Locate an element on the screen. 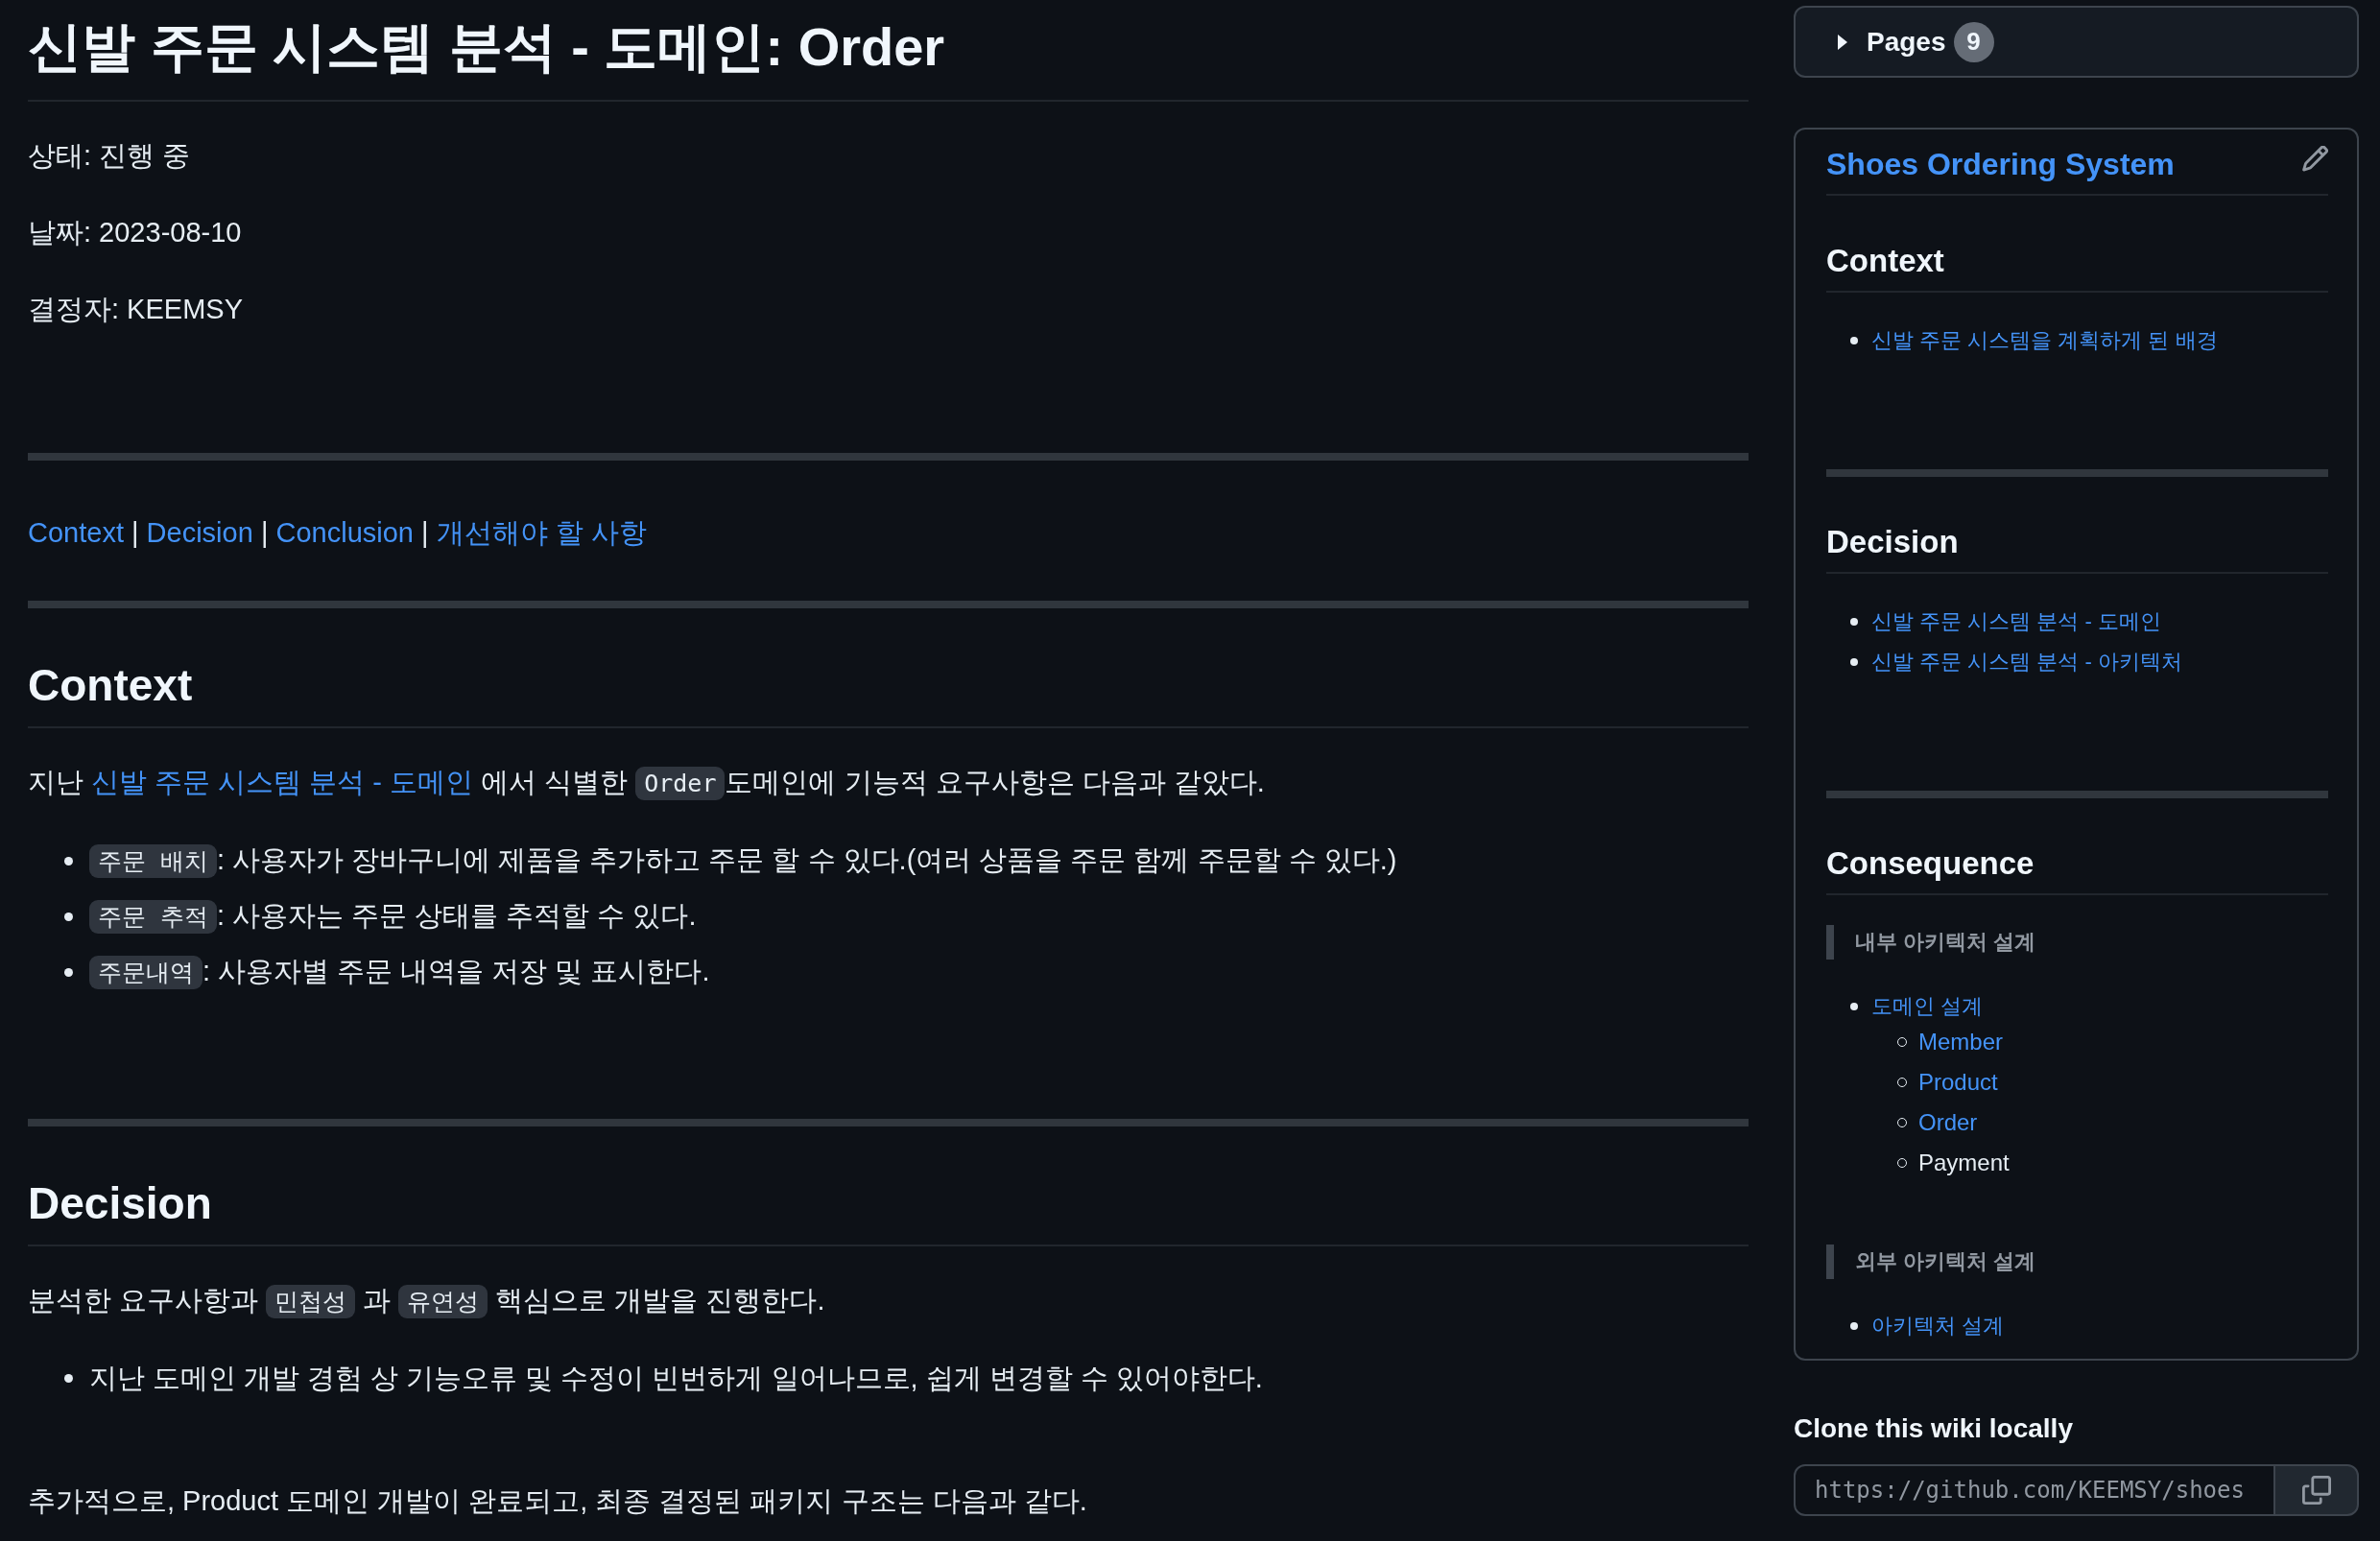 This screenshot has height=1541, width=2380. text-link: Conclusion is located at coordinates (345, 532).